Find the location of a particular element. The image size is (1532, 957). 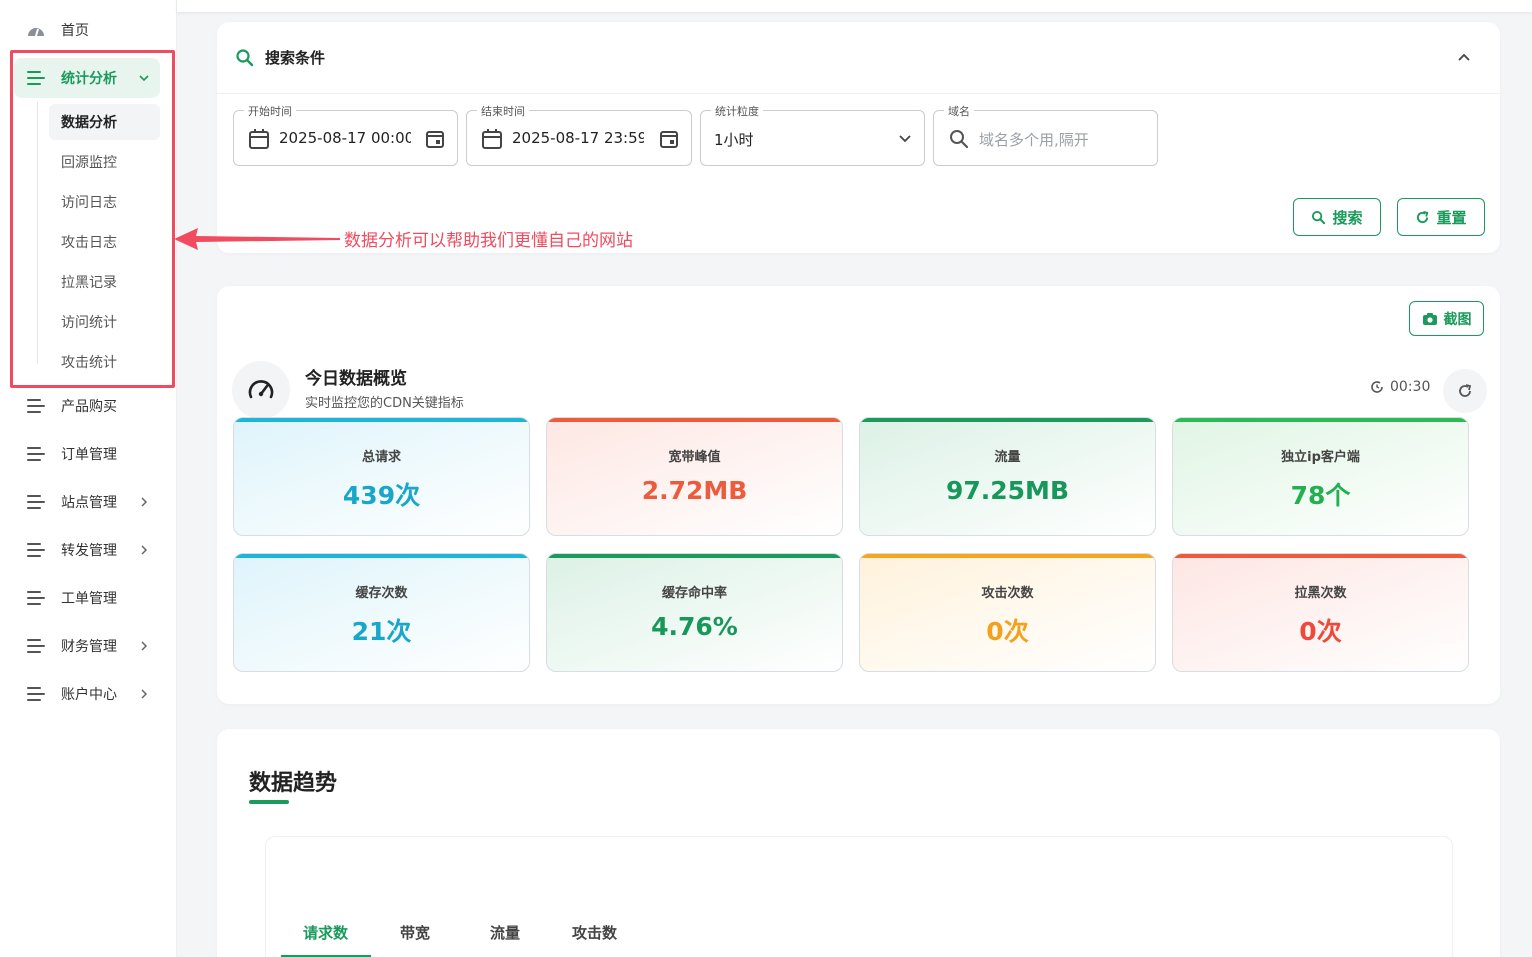

sidebar-item-label: 订单管理 is located at coordinates (89, 455).